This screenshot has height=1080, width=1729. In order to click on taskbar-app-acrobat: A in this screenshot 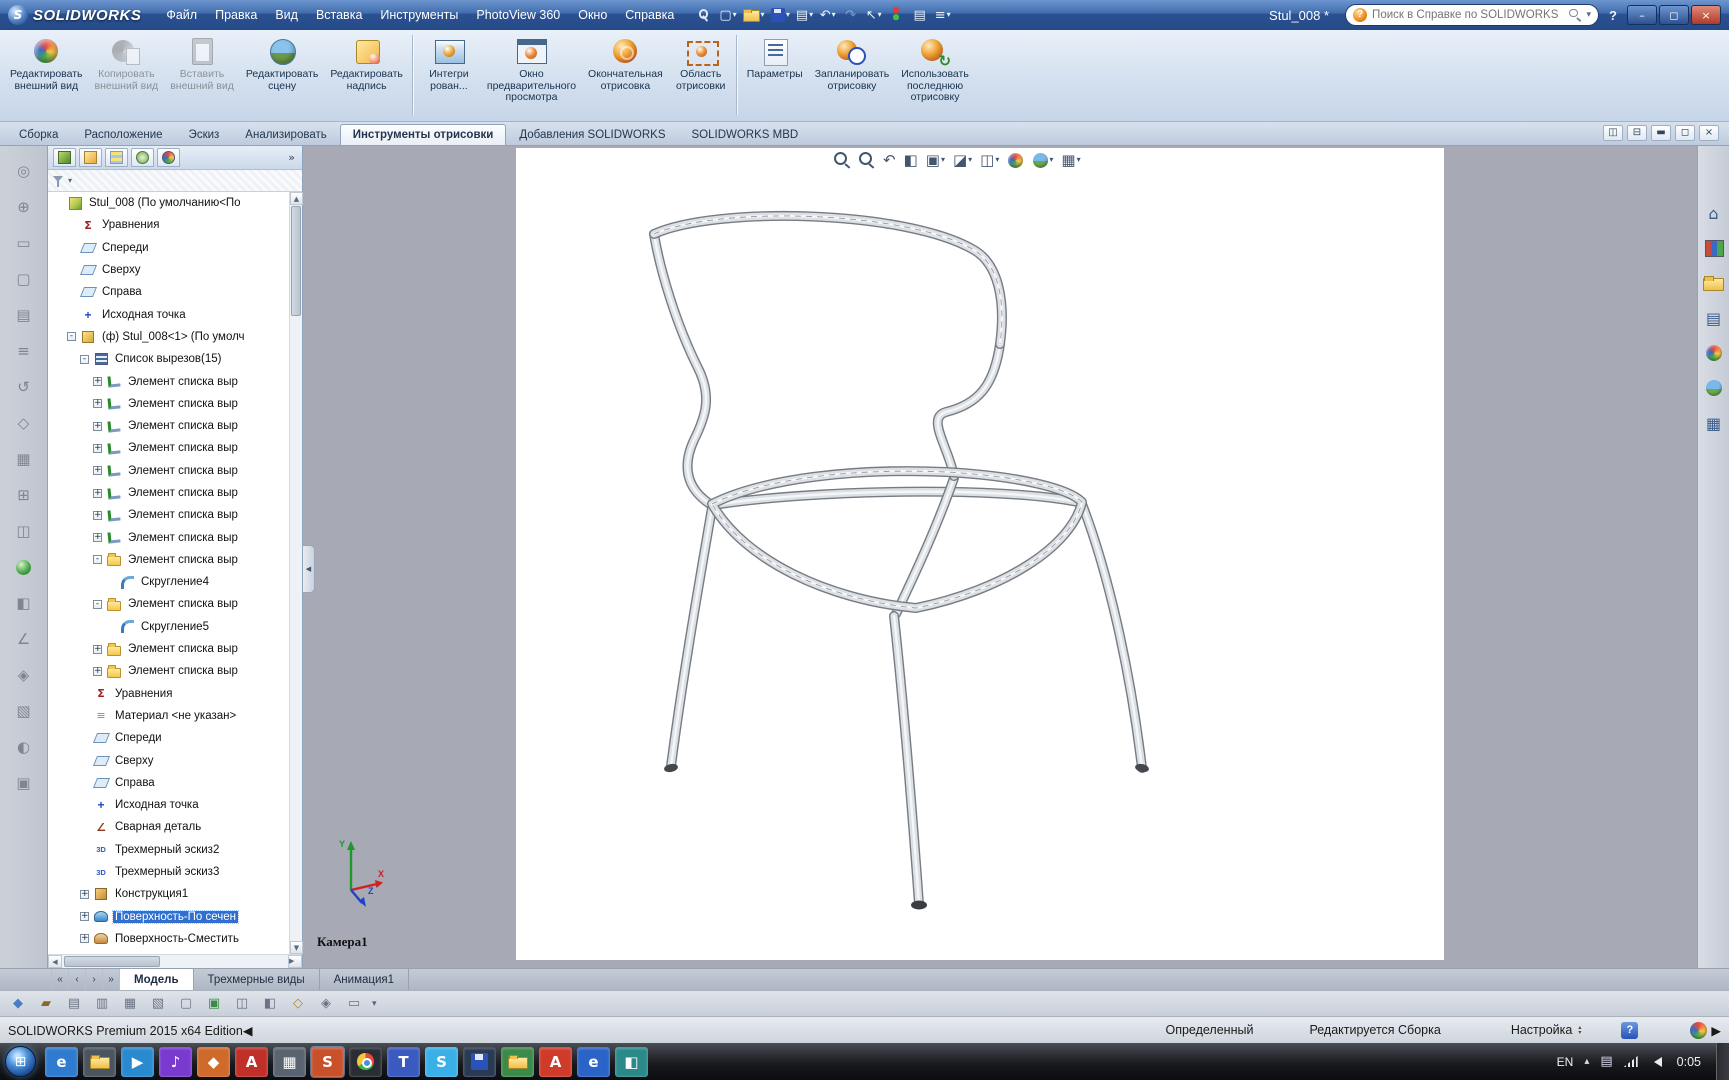, I will do `click(251, 1061)`.